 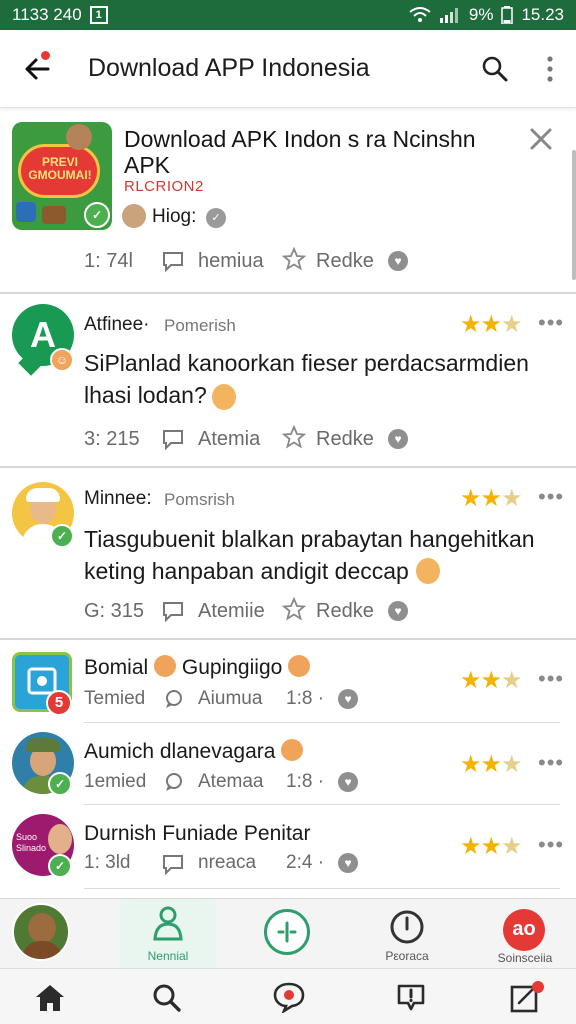 What do you see at coordinates (116, 667) in the screenshot?
I see `list-item-title: Bomial` at bounding box center [116, 667].